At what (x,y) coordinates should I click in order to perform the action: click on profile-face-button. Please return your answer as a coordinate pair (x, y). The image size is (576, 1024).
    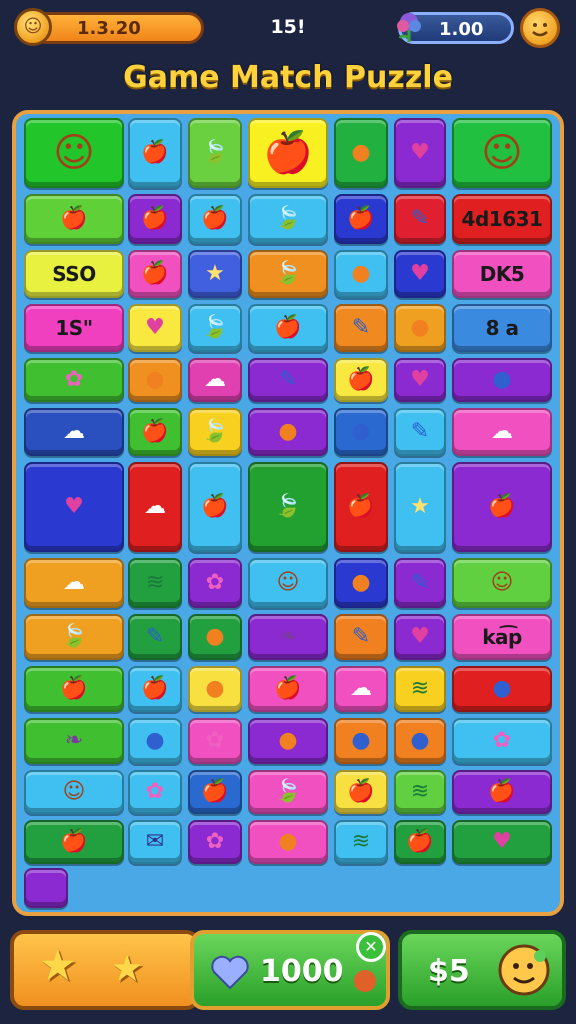
    Looking at the image, I should click on (540, 28).